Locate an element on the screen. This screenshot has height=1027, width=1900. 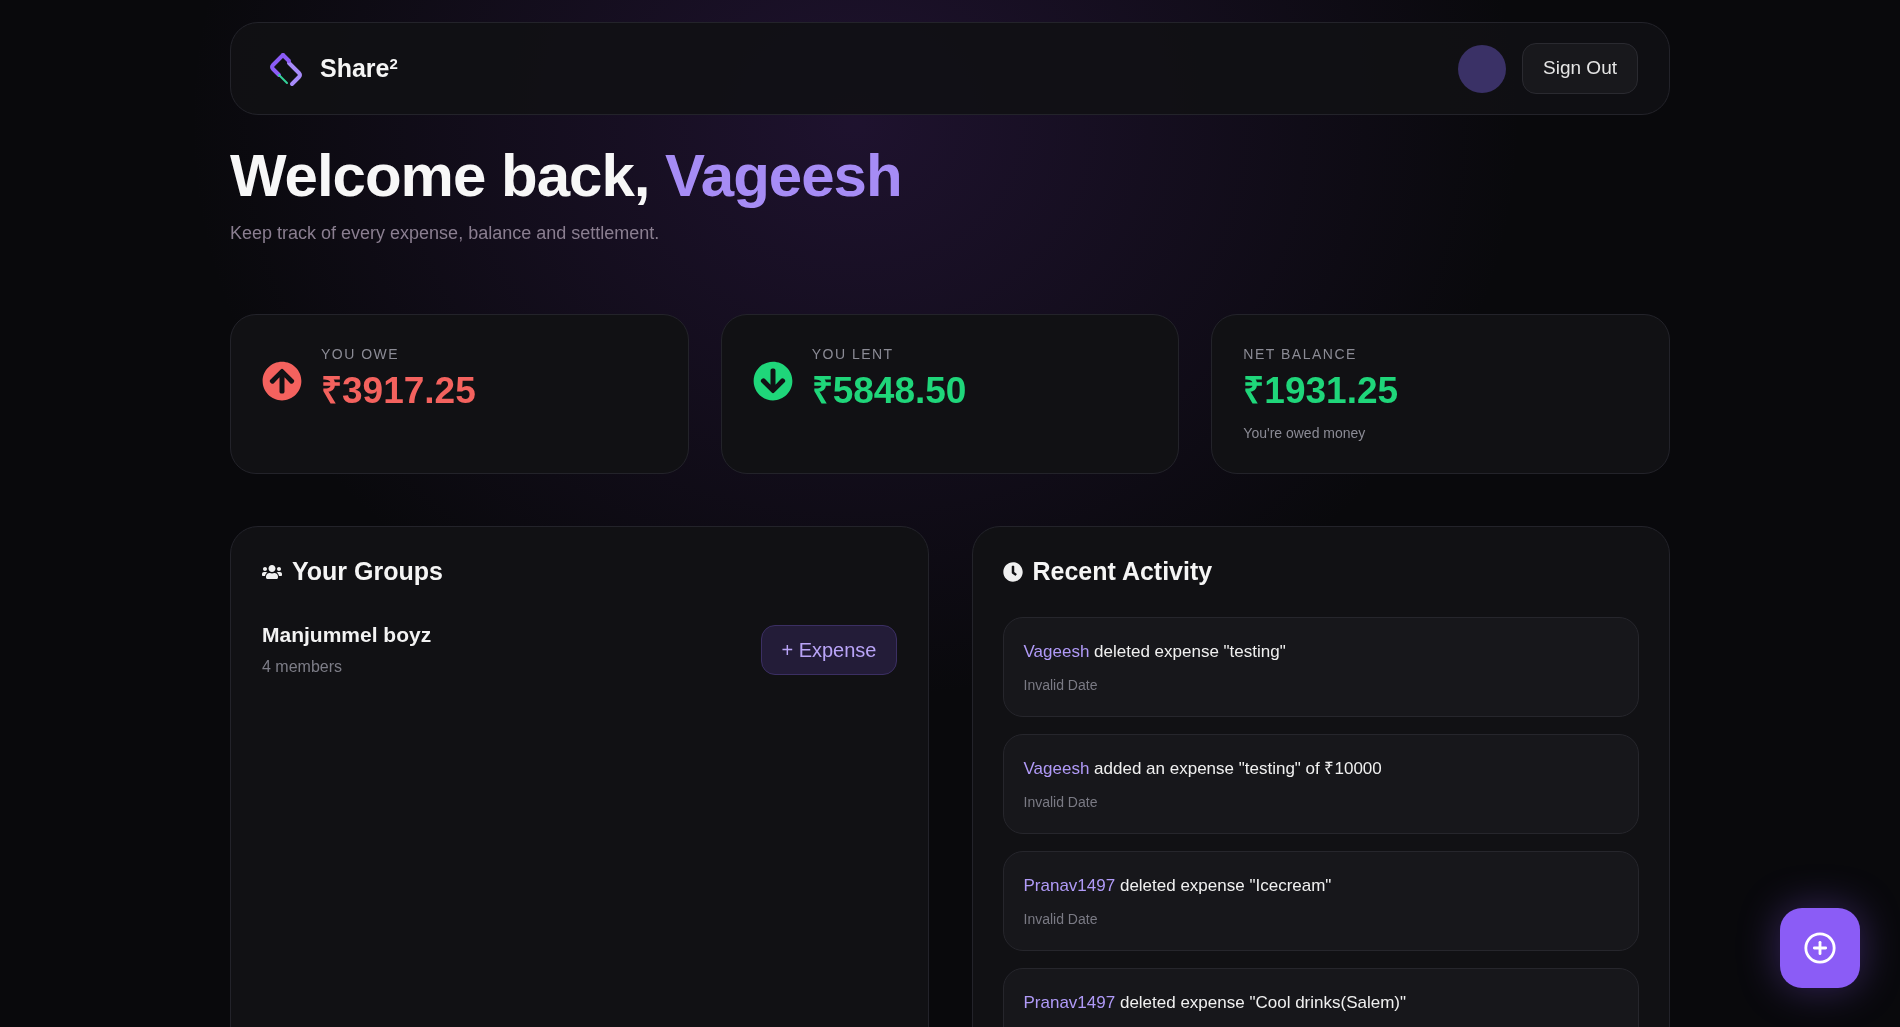
group-name: Manjummel boyz is located at coordinates (347, 634).